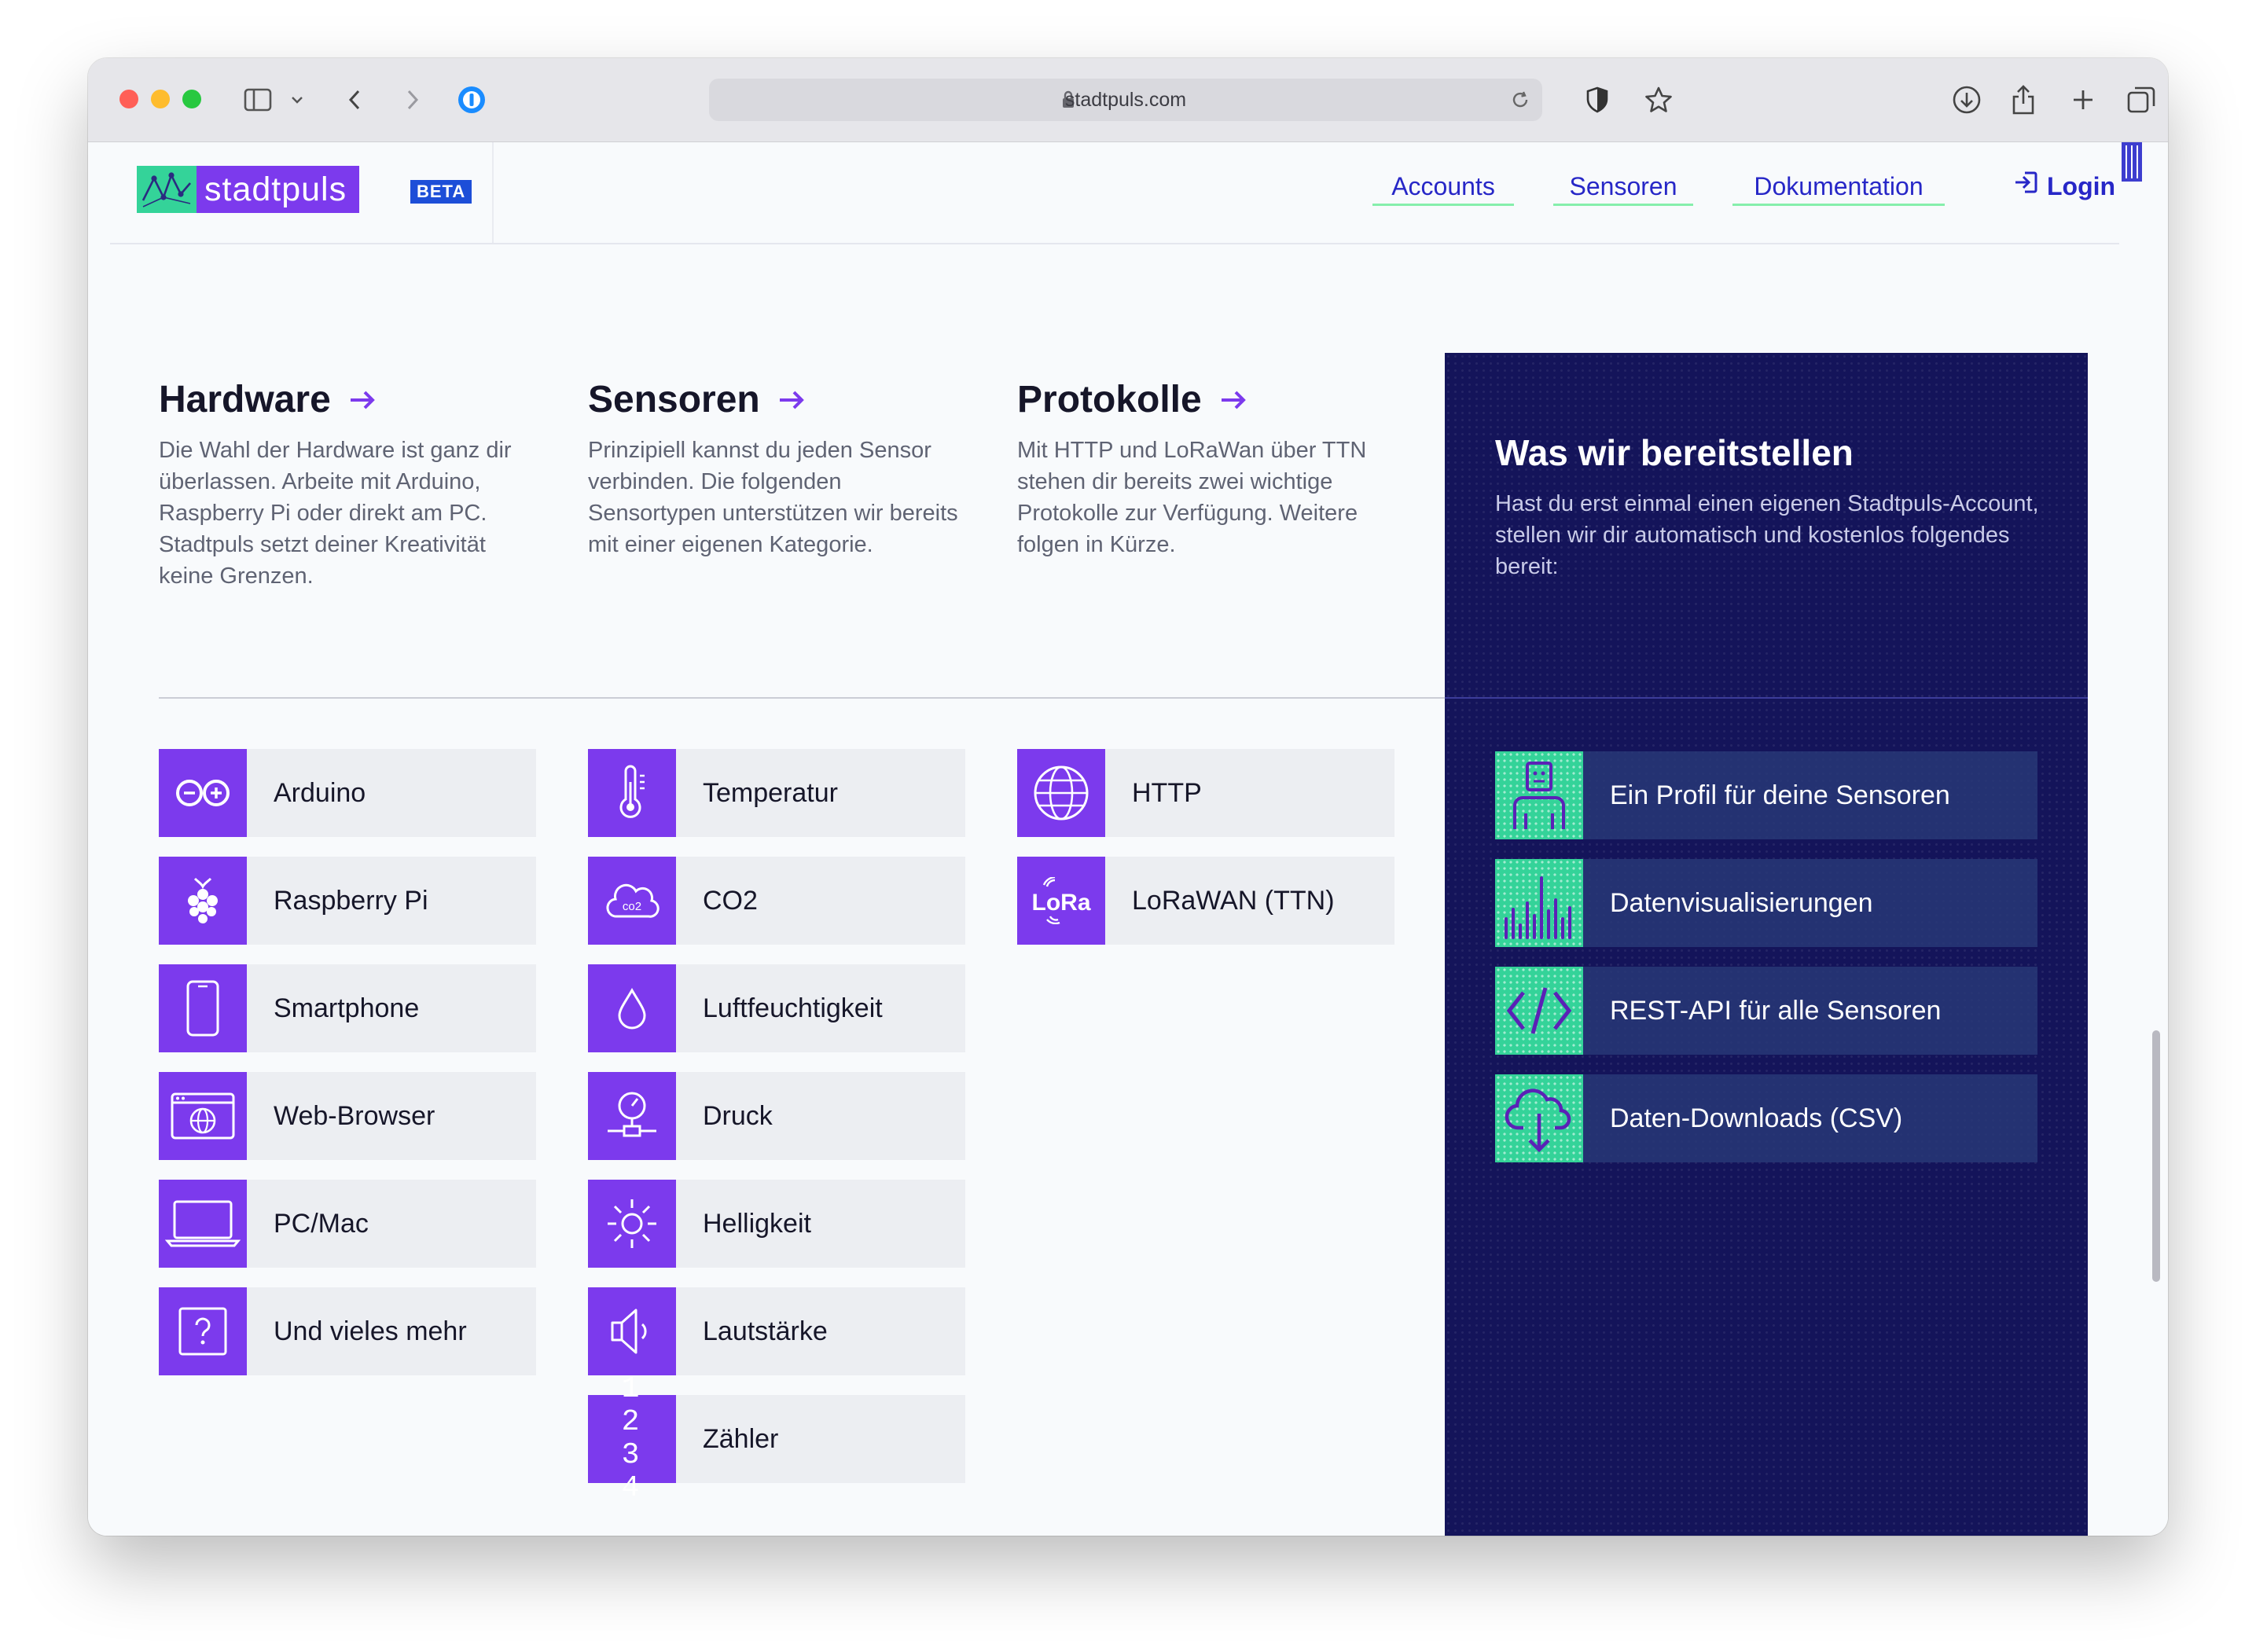  I want to click on feature-item-visualization: Datenvisualisierungen, so click(1766, 903).